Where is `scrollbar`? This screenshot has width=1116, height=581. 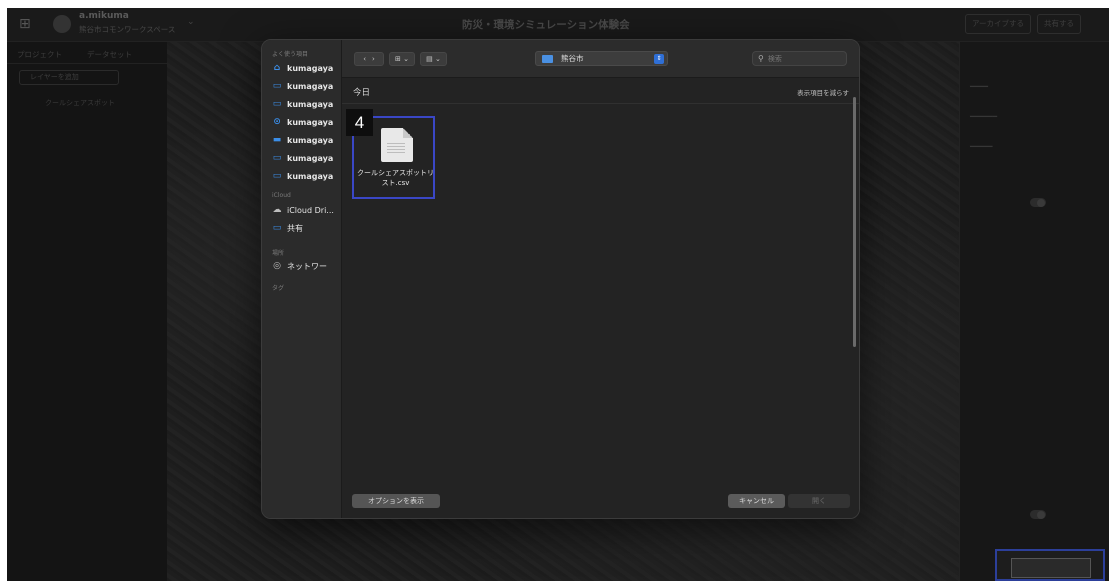 scrollbar is located at coordinates (854, 222).